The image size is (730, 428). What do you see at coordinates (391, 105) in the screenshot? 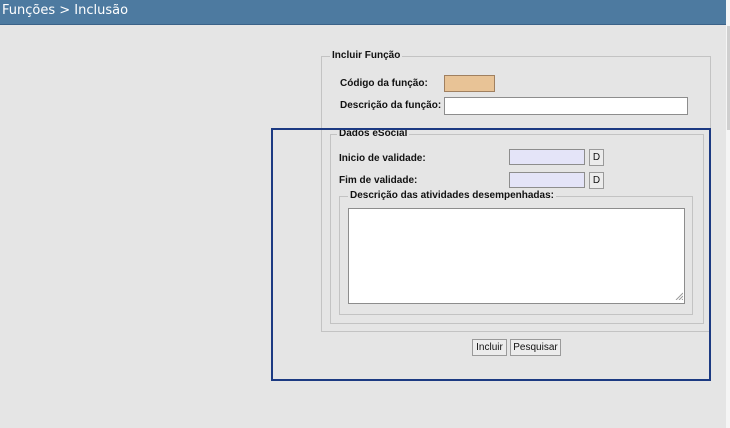
I see `descricao-funcao-label: Descrição da função:` at bounding box center [391, 105].